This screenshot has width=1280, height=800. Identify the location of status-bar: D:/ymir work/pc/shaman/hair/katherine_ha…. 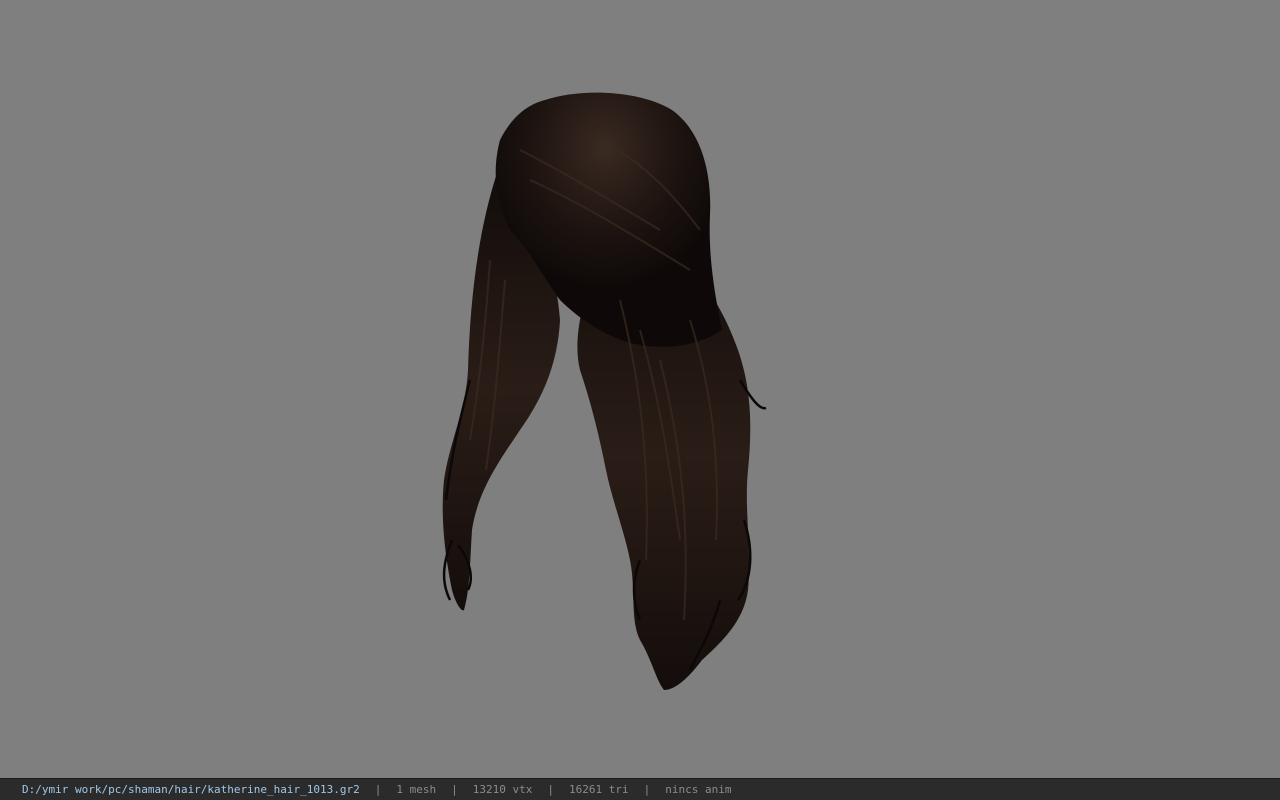
(640, 789).